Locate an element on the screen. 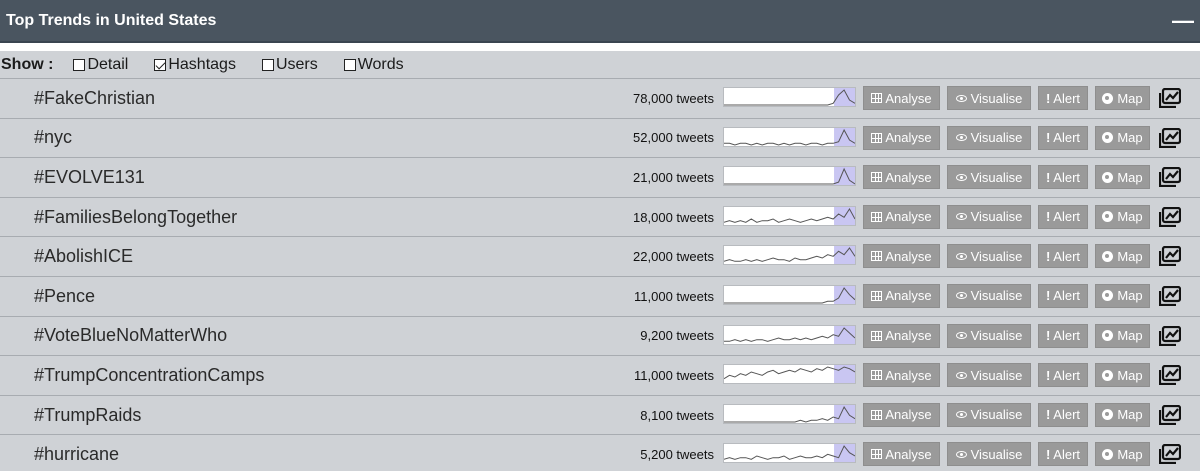  show-option-hashtags: Hashtags is located at coordinates (195, 65).